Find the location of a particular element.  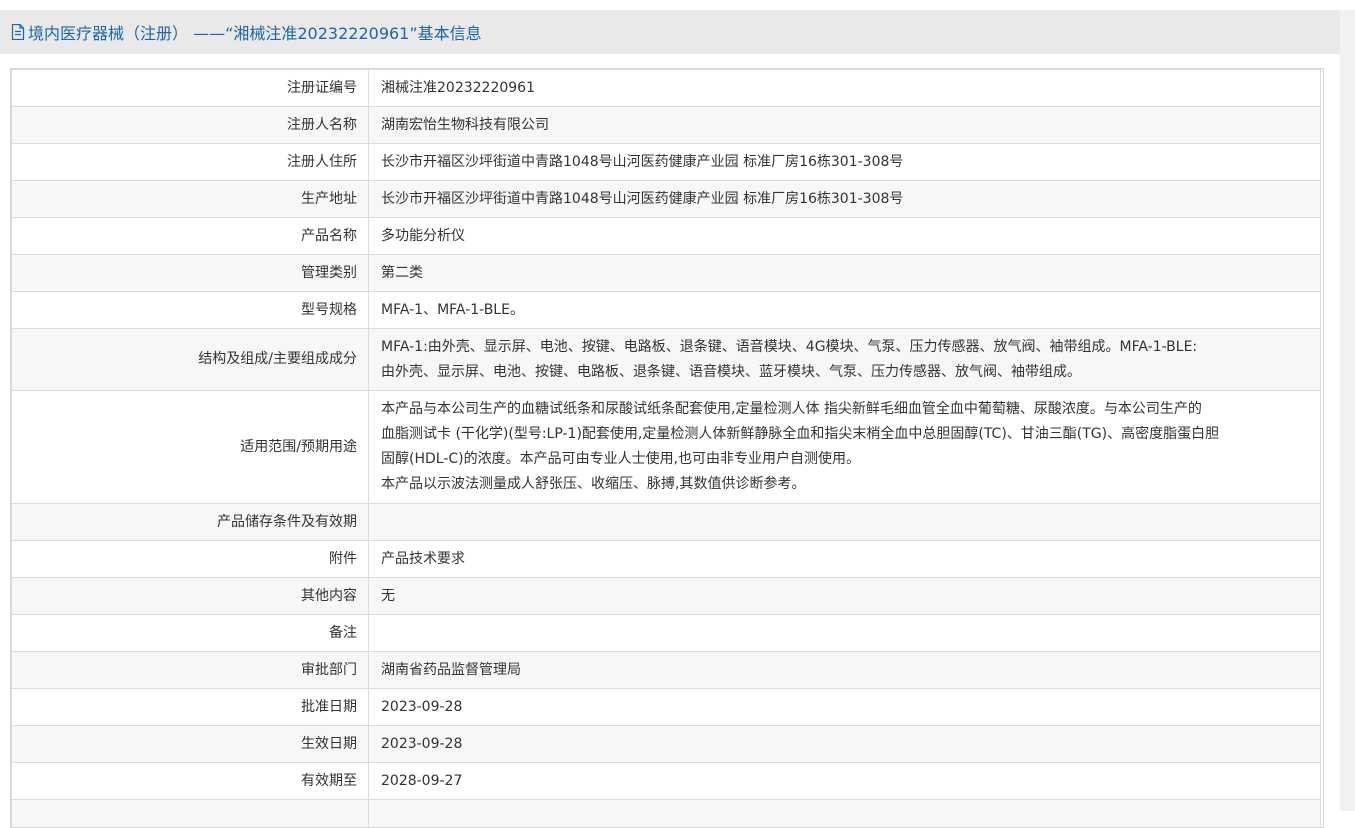

table-row: 备注 is located at coordinates (666, 633).